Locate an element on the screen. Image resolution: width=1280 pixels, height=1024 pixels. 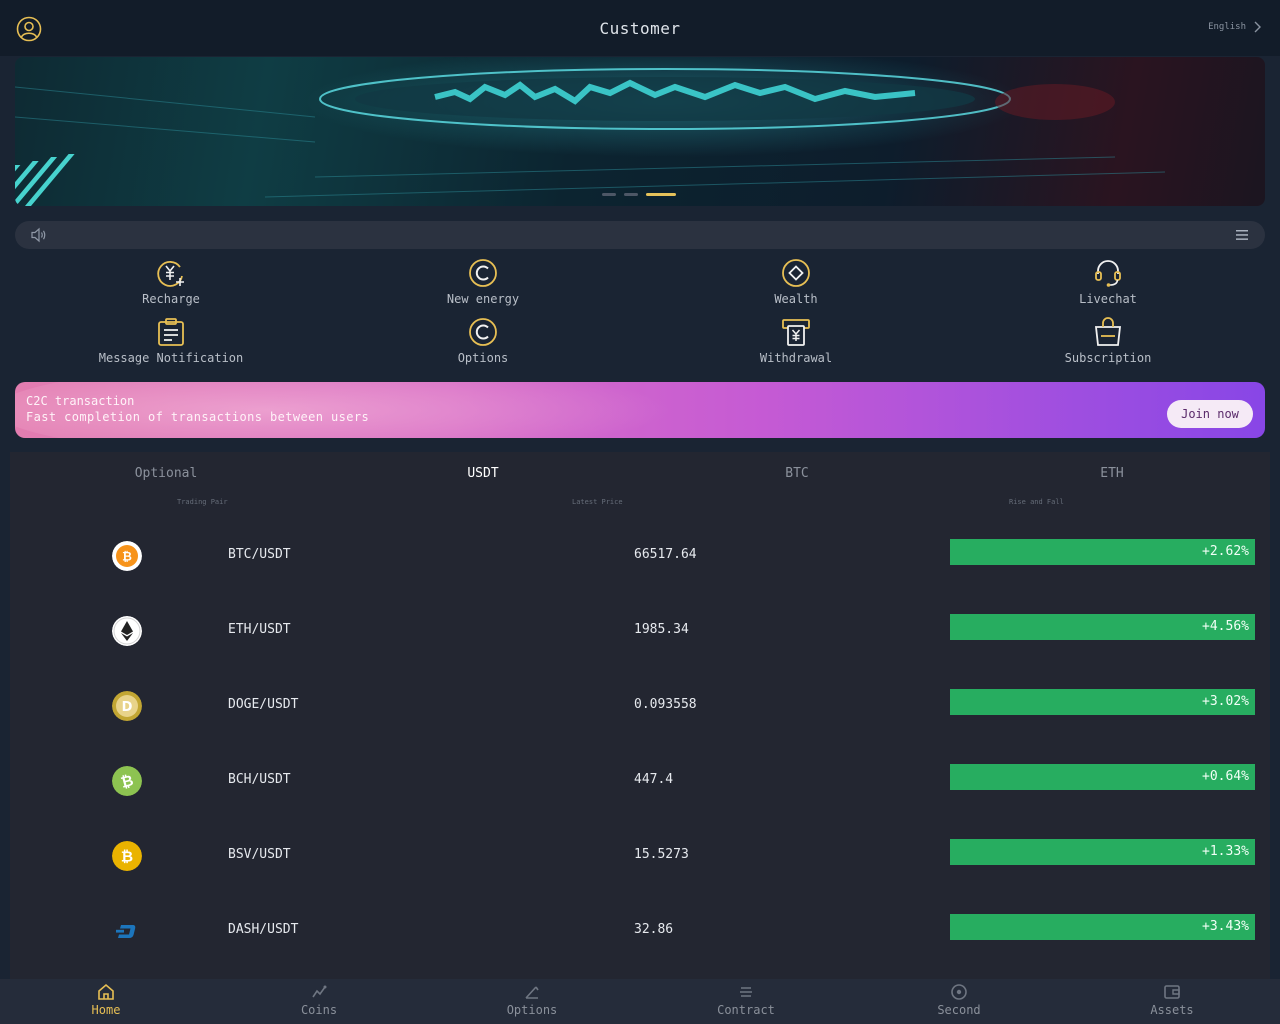
nav-label: Contract is located at coordinates (746, 1010).